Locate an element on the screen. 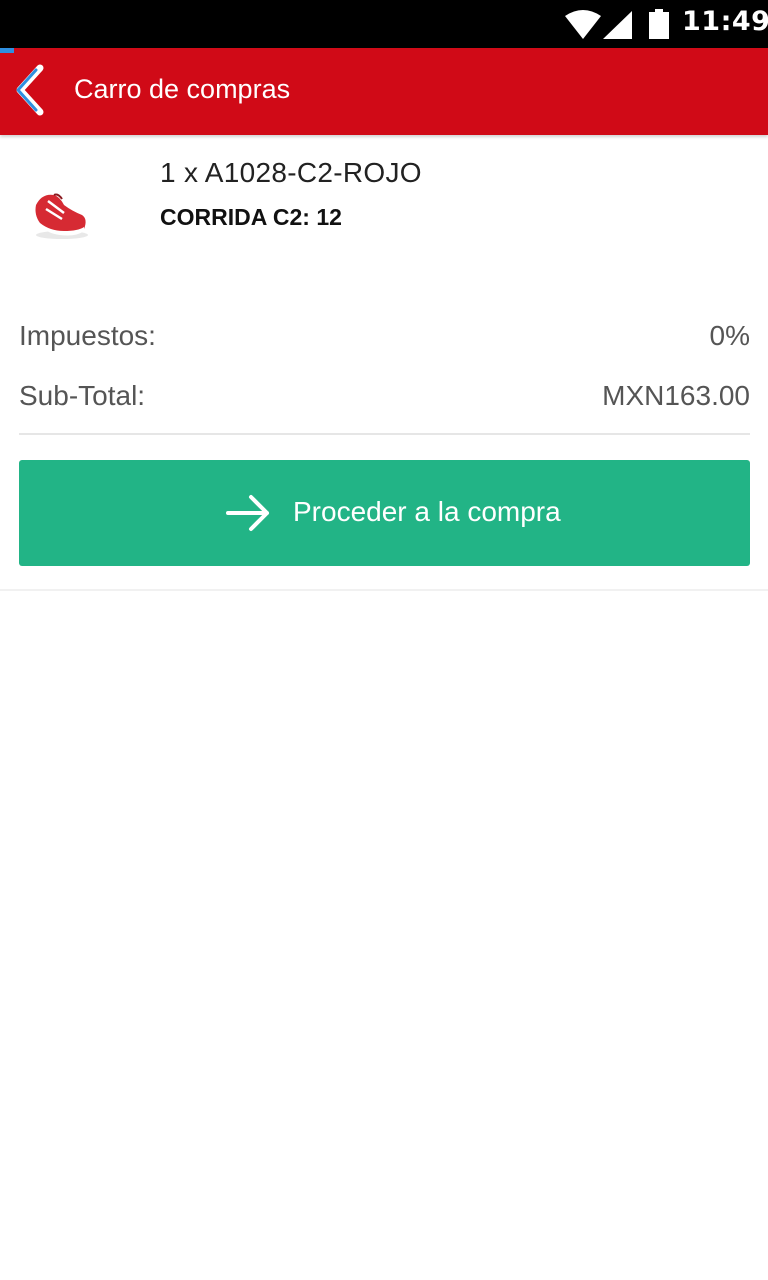 The width and height of the screenshot is (768, 1280). tax-row: Impuestos: 0% is located at coordinates (384, 336).